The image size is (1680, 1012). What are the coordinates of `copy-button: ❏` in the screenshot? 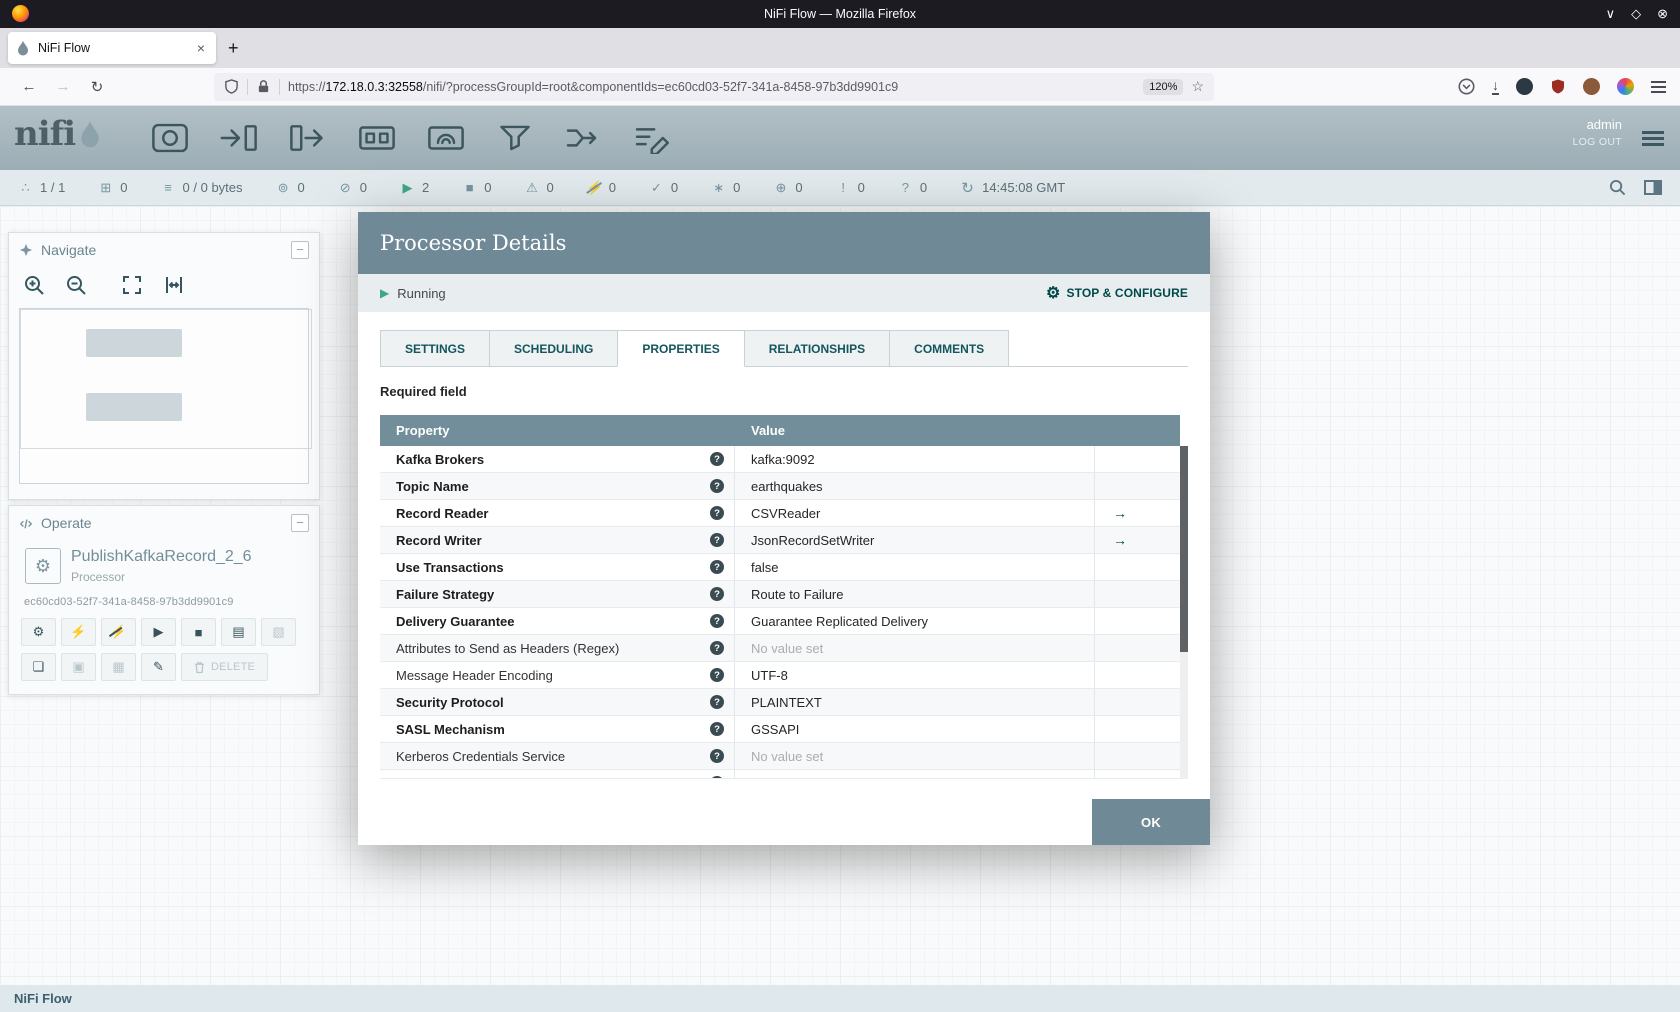 It's located at (38, 667).